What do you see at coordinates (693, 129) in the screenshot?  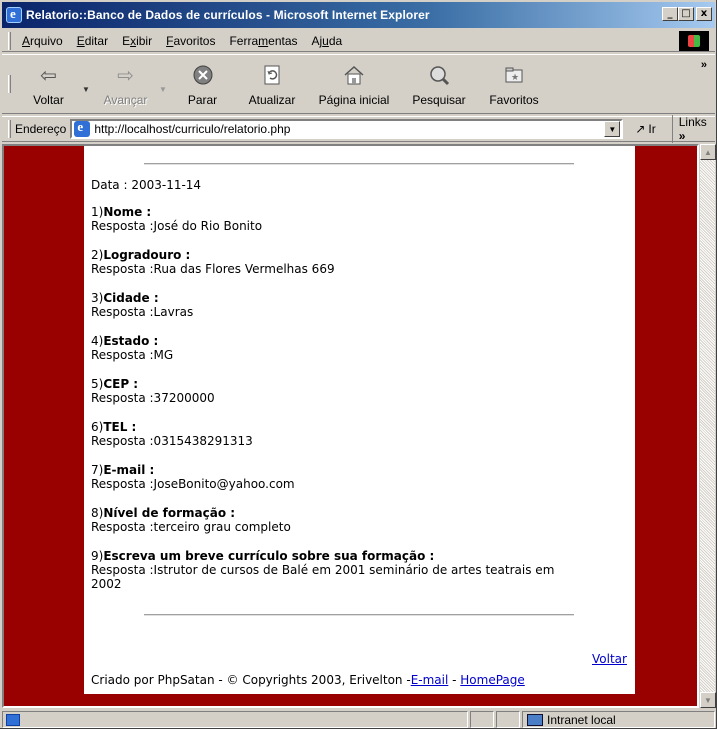 I see `links-button: Links »` at bounding box center [693, 129].